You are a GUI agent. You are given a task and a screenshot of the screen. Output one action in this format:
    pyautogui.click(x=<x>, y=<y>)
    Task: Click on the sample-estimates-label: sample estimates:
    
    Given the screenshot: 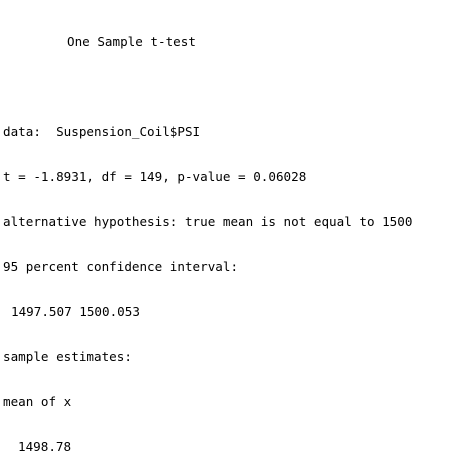 What is the action you would take?
    pyautogui.click(x=67, y=356)
    